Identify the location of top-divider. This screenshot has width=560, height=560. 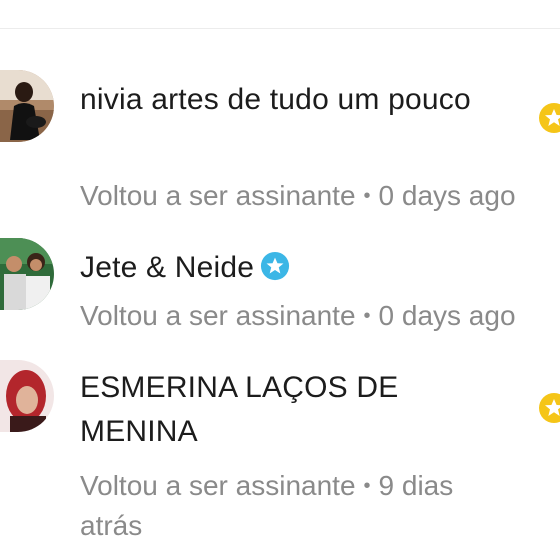
(280, 28).